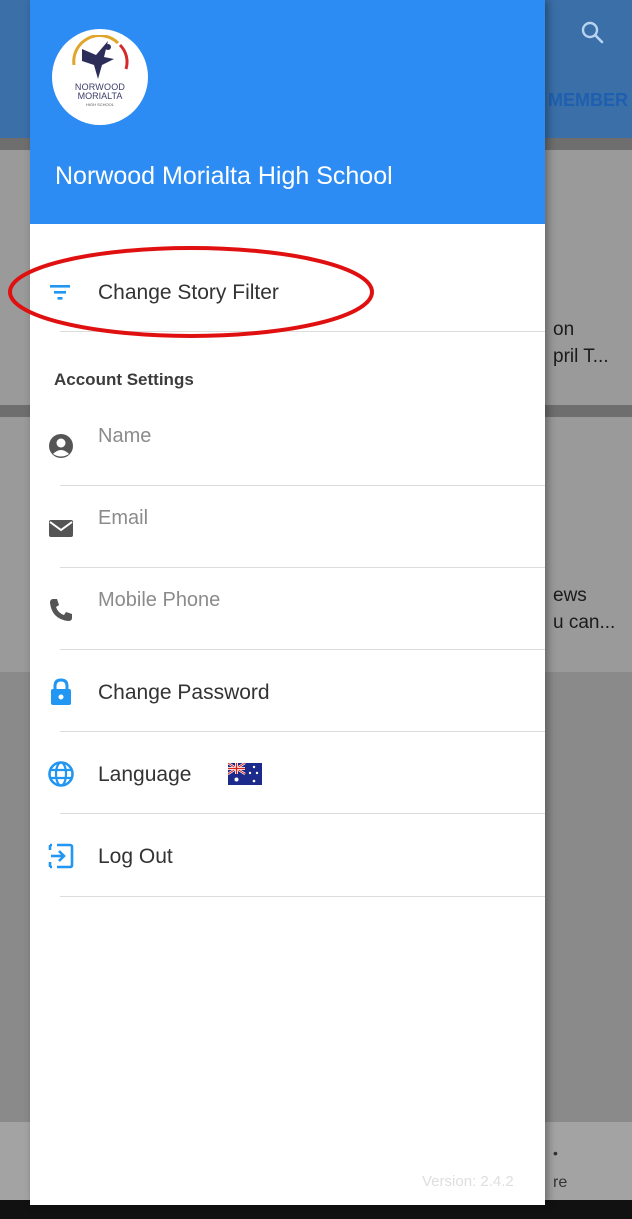 The image size is (632, 1219). I want to click on story-card-text: on, so click(564, 329).